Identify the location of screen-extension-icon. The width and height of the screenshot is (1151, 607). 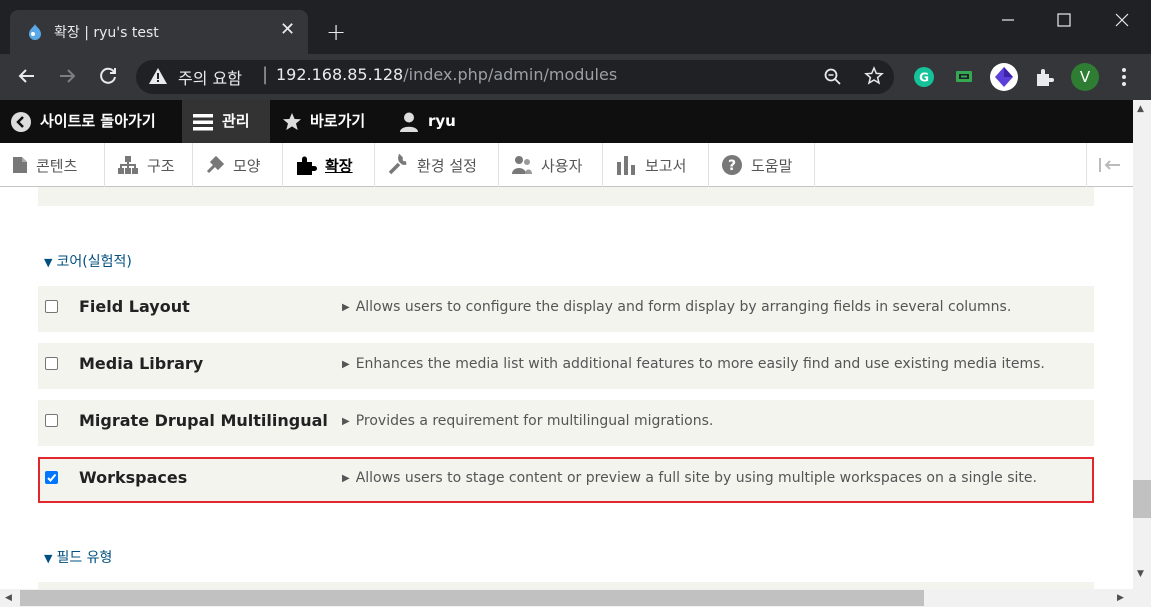
(964, 77).